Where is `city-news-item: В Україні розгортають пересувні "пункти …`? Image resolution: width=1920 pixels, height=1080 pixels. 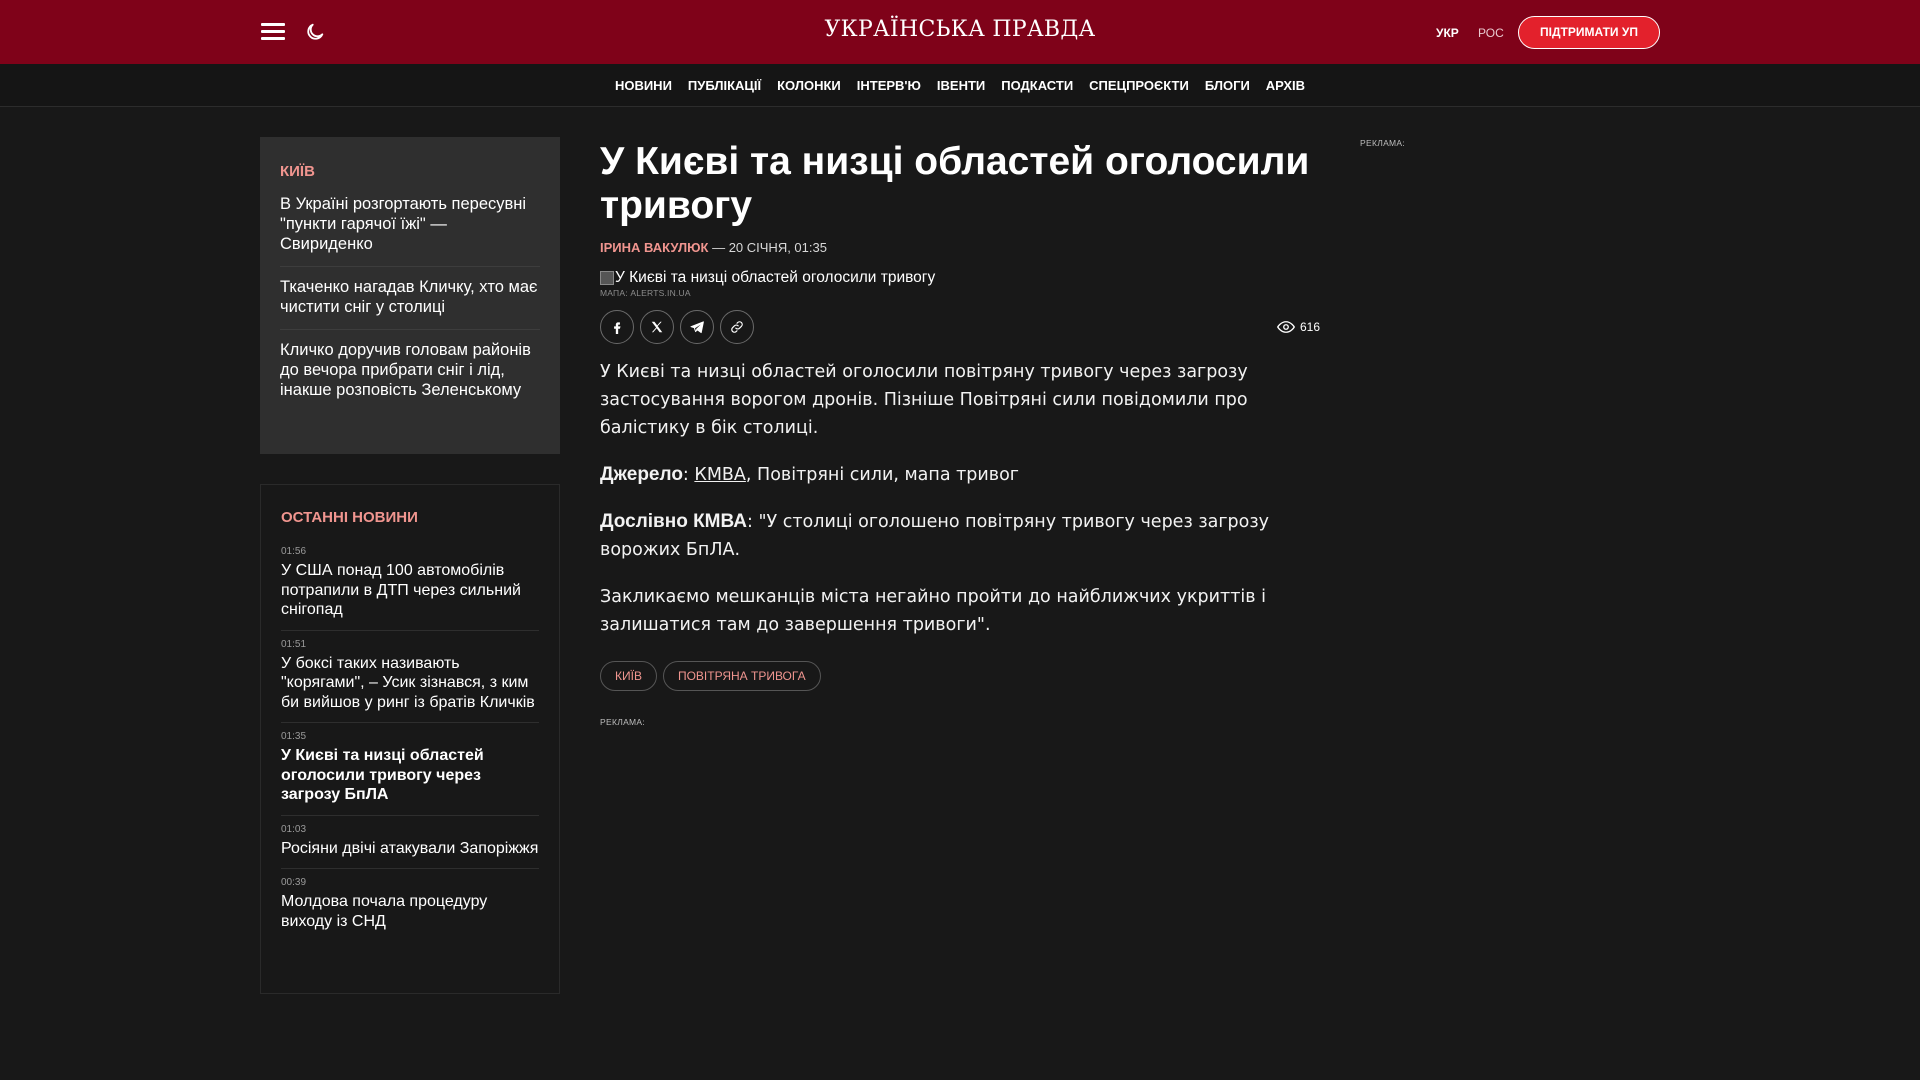
city-news-item: В Україні розгортають пересувні "пункти … is located at coordinates (410, 230).